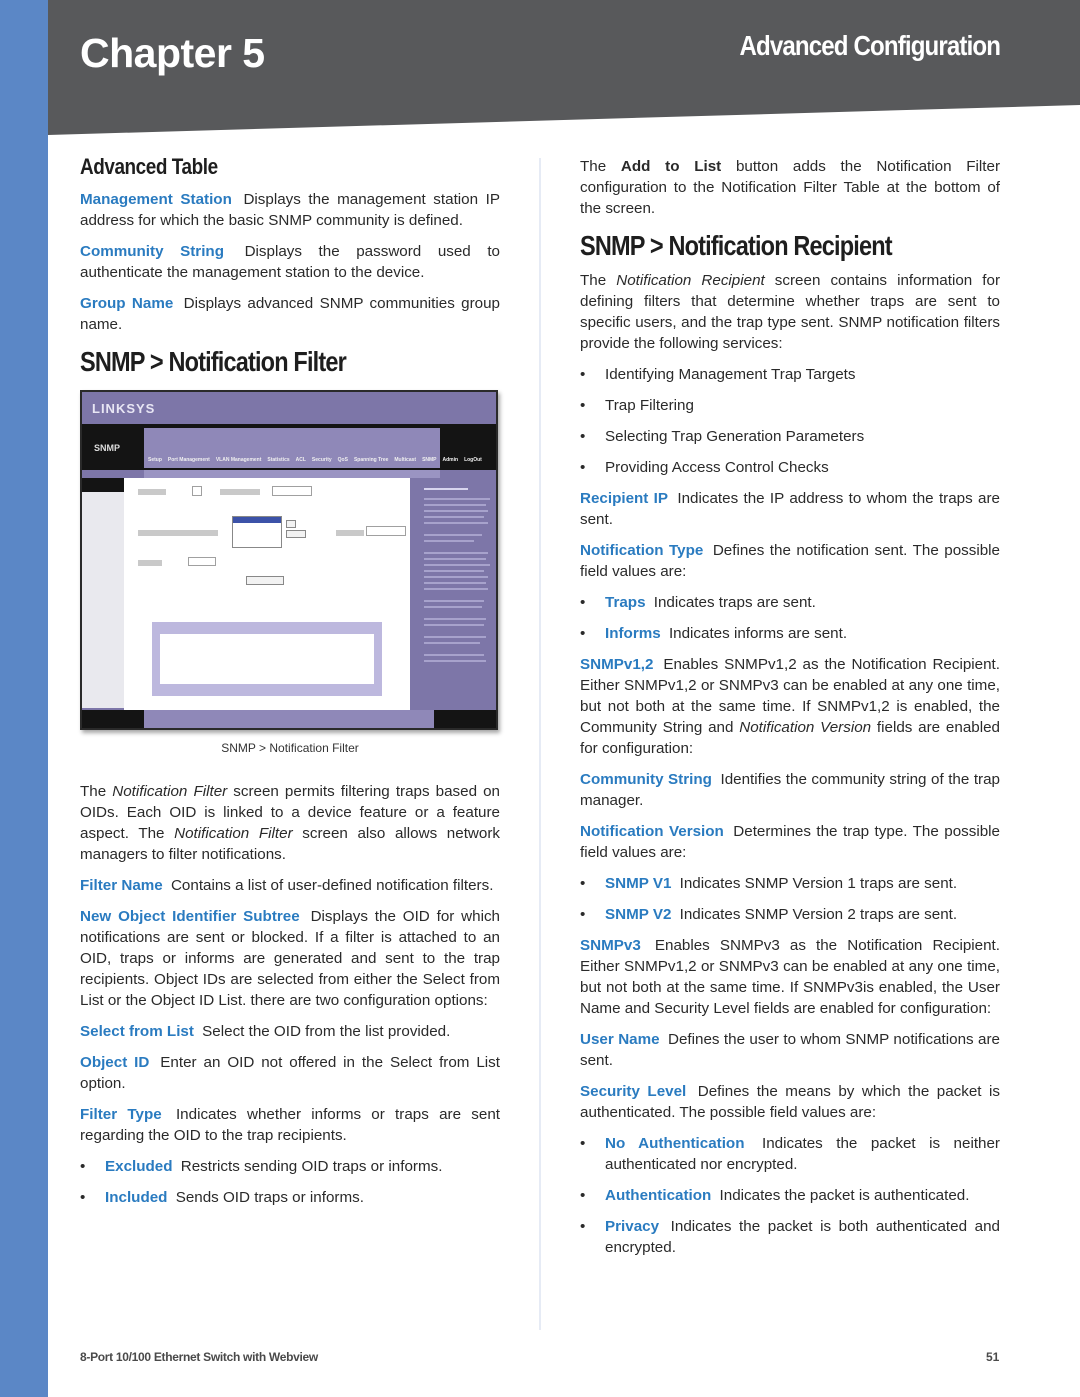 The width and height of the screenshot is (1080, 1397). Describe the element at coordinates (121, 1114) in the screenshot. I see `term: Filter Type` at that location.